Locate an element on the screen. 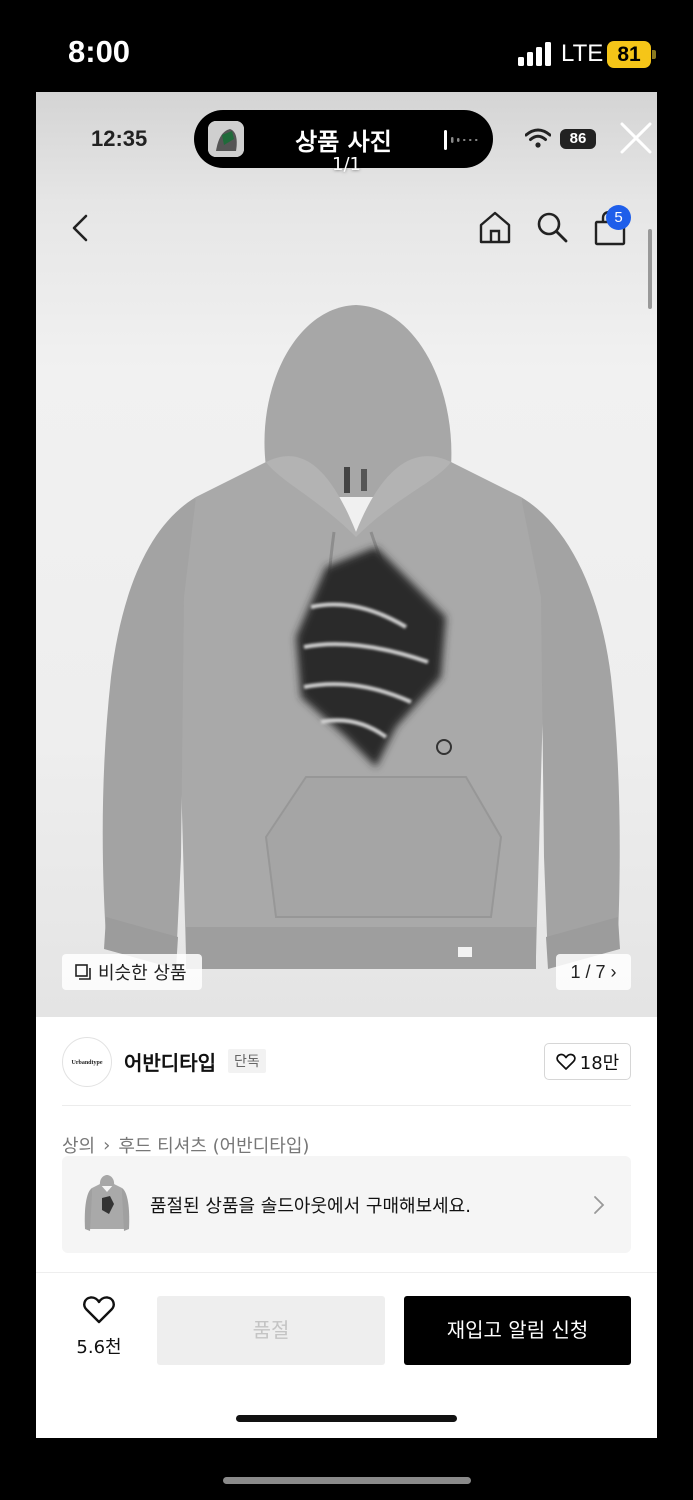  wishlist-count: 5.6천 is located at coordinates (99, 1347).